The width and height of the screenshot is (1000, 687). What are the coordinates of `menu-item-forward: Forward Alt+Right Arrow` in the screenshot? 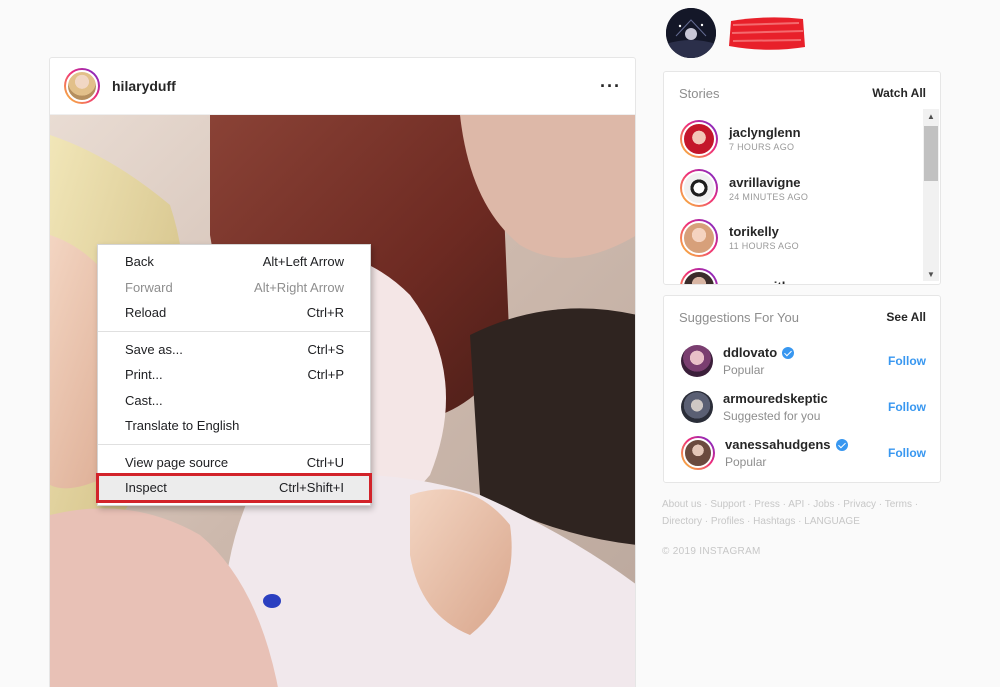 It's located at (234, 288).